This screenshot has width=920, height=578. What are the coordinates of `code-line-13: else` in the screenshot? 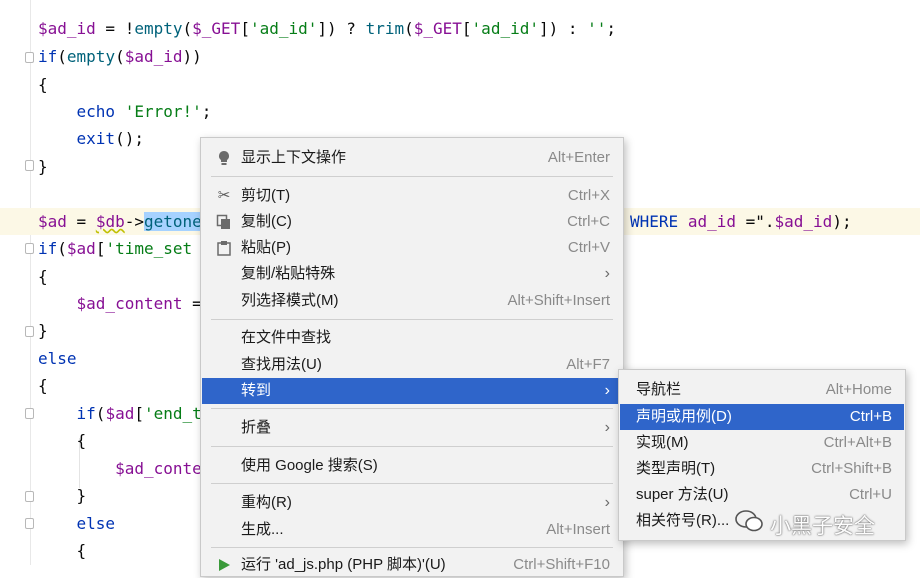 It's located at (57, 358).